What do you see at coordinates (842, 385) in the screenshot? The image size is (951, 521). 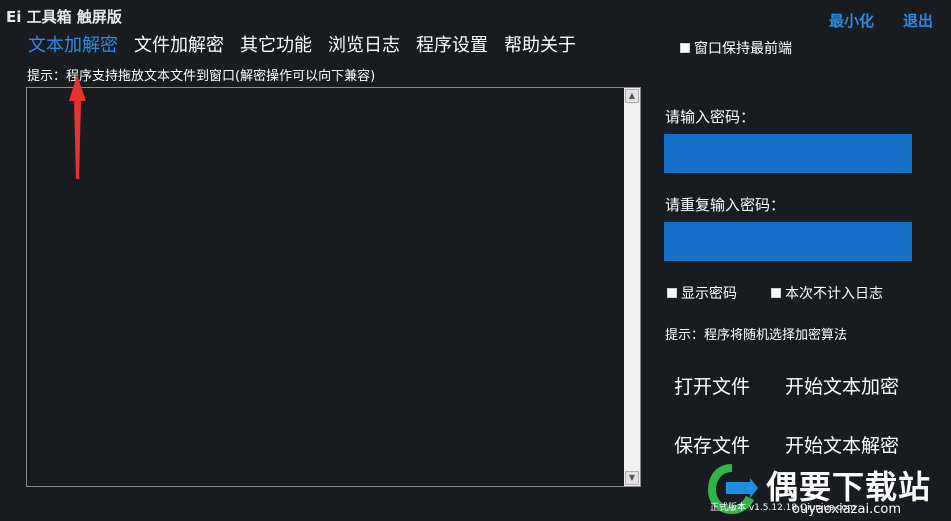 I see `start-encrypt-button: 开始文本加密` at bounding box center [842, 385].